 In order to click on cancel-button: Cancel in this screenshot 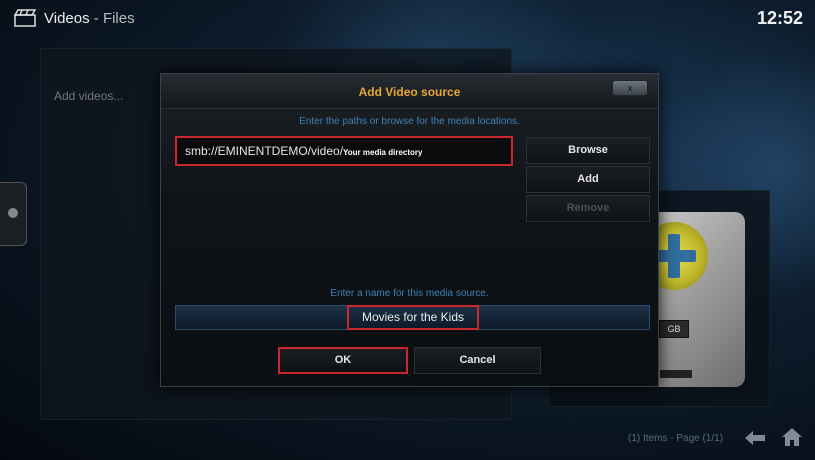, I will do `click(477, 360)`.